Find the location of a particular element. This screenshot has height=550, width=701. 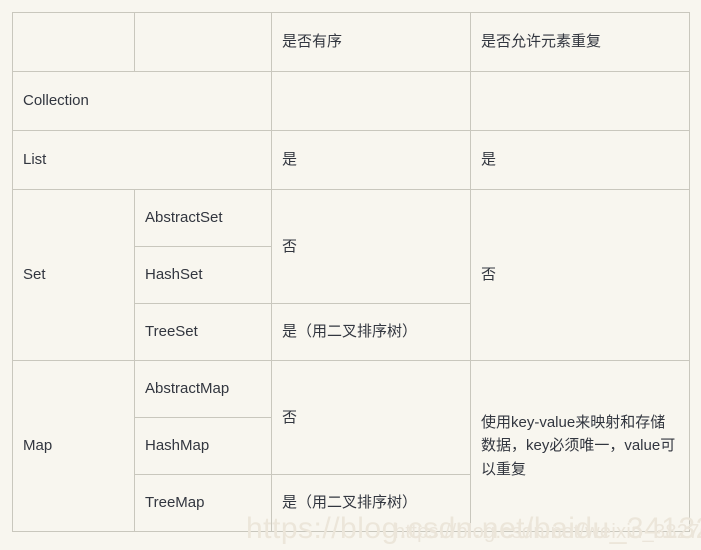

cell-map-type: Map is located at coordinates (73, 446).